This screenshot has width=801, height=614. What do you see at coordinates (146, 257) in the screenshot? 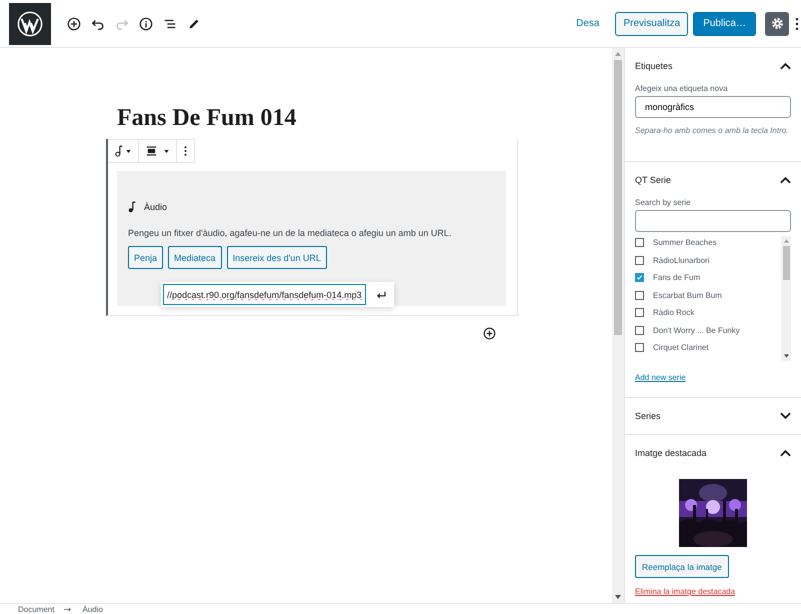
I see `placeholder-button: Penja` at bounding box center [146, 257].